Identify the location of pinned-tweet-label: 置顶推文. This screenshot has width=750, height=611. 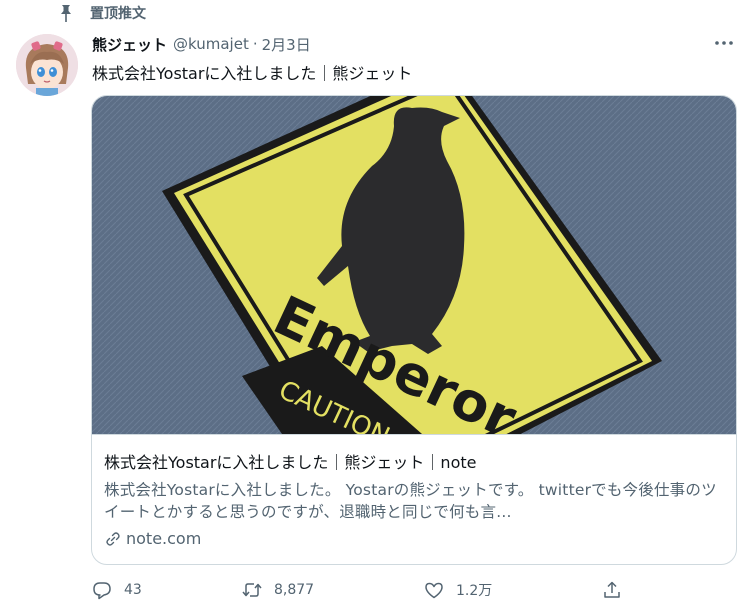
(101, 13).